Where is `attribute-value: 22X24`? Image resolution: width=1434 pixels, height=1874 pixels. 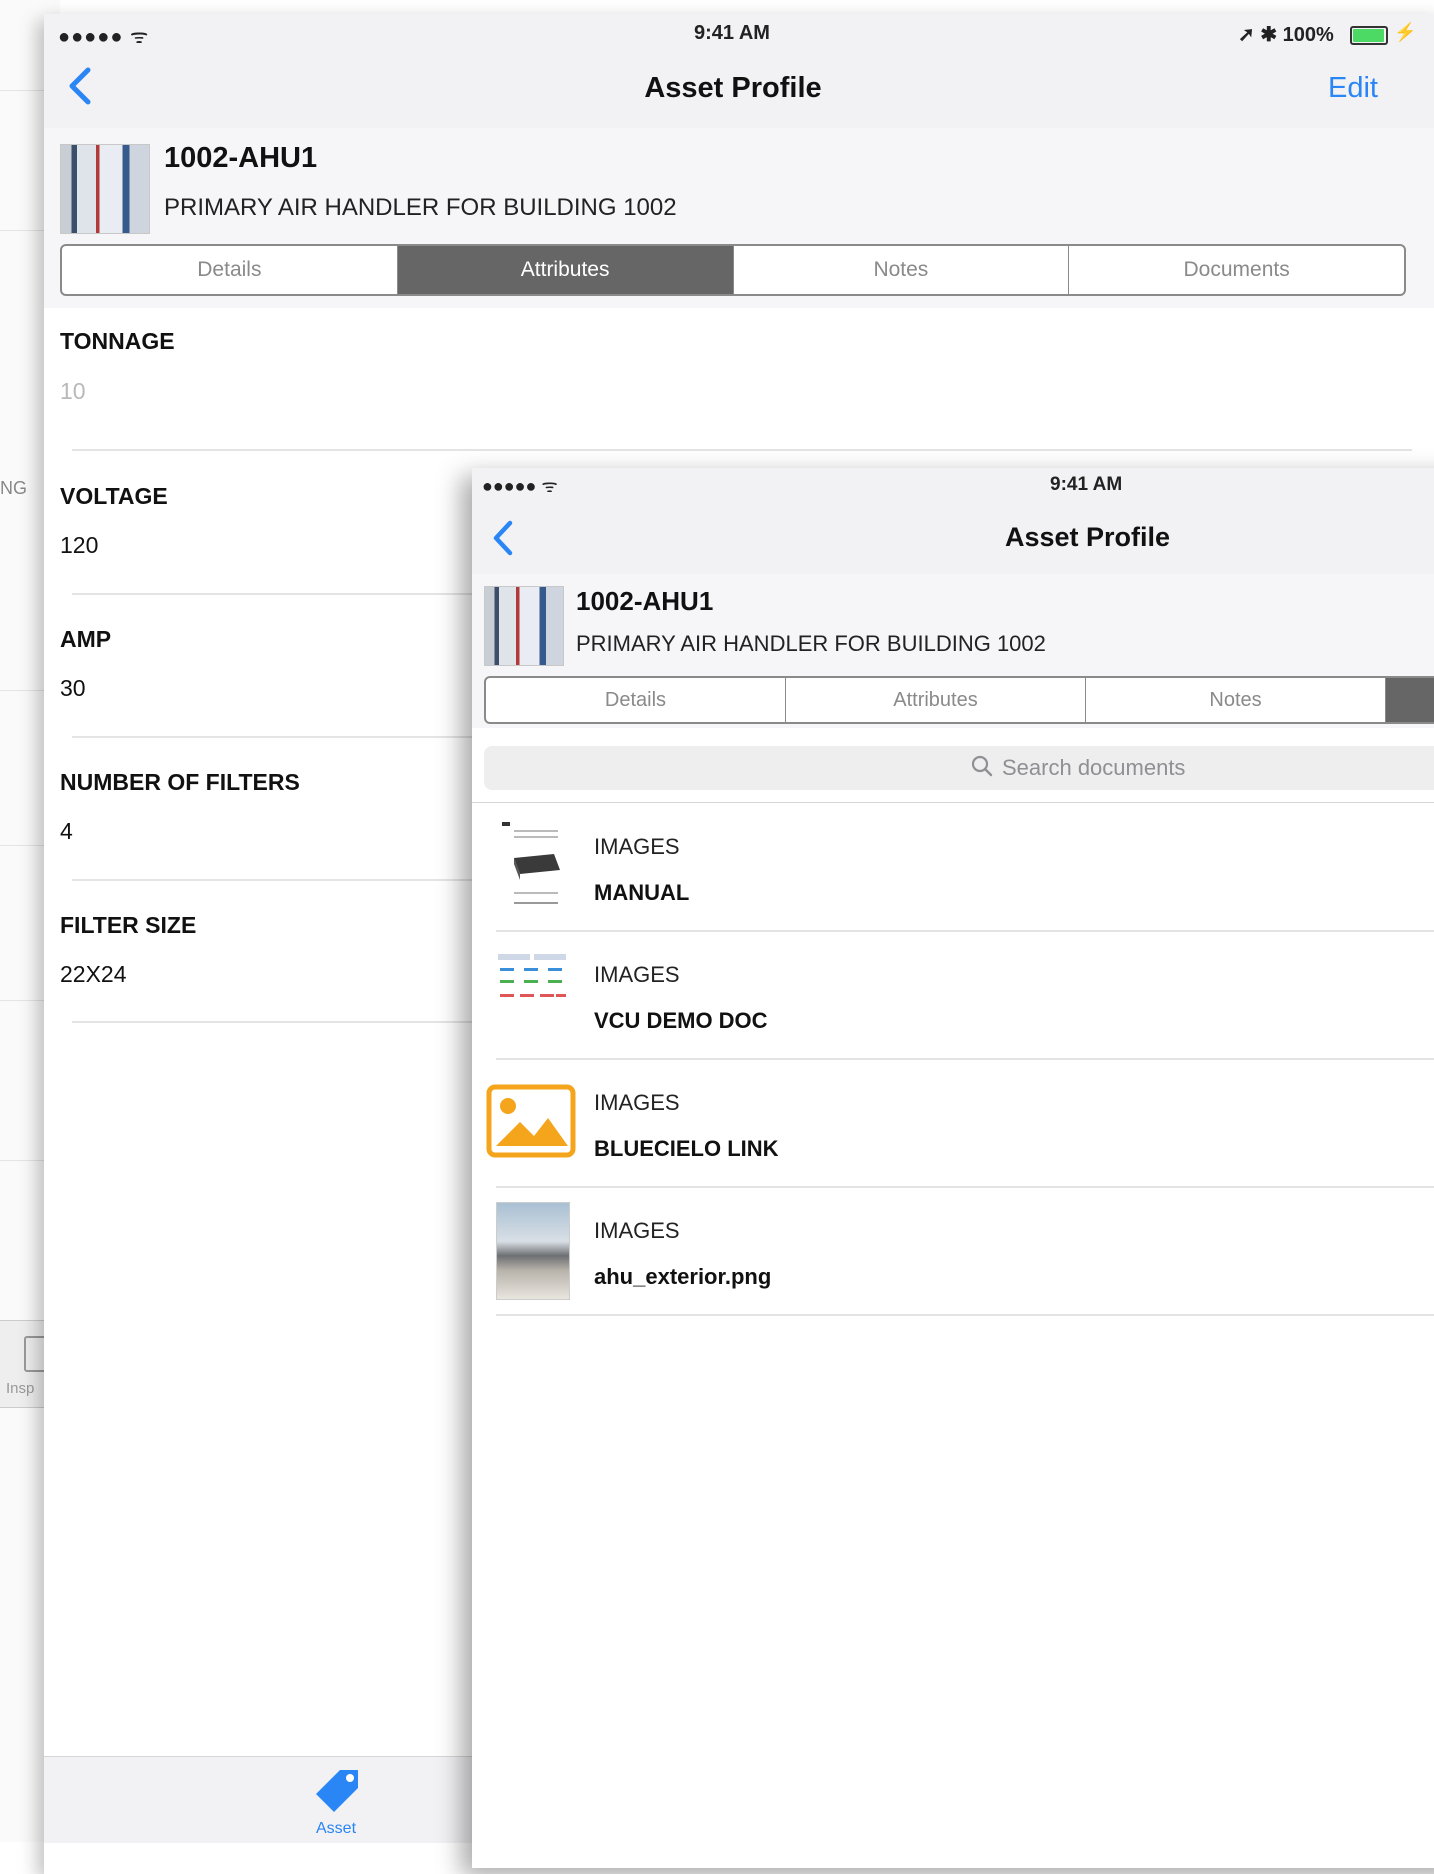 attribute-value: 22X24 is located at coordinates (93, 974).